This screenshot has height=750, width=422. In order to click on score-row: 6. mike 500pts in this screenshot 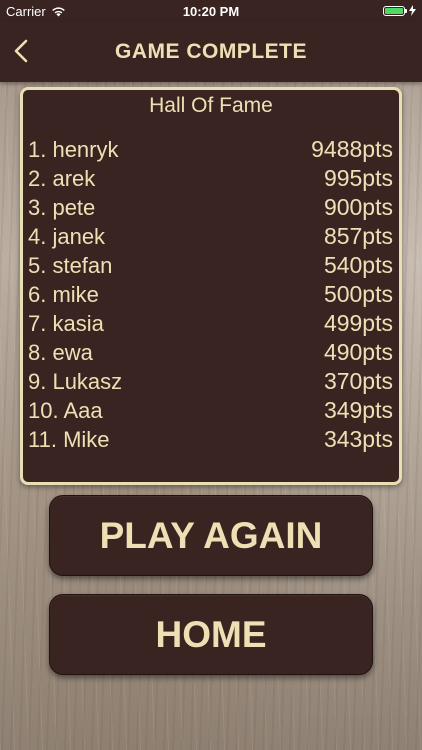, I will do `click(210, 294)`.